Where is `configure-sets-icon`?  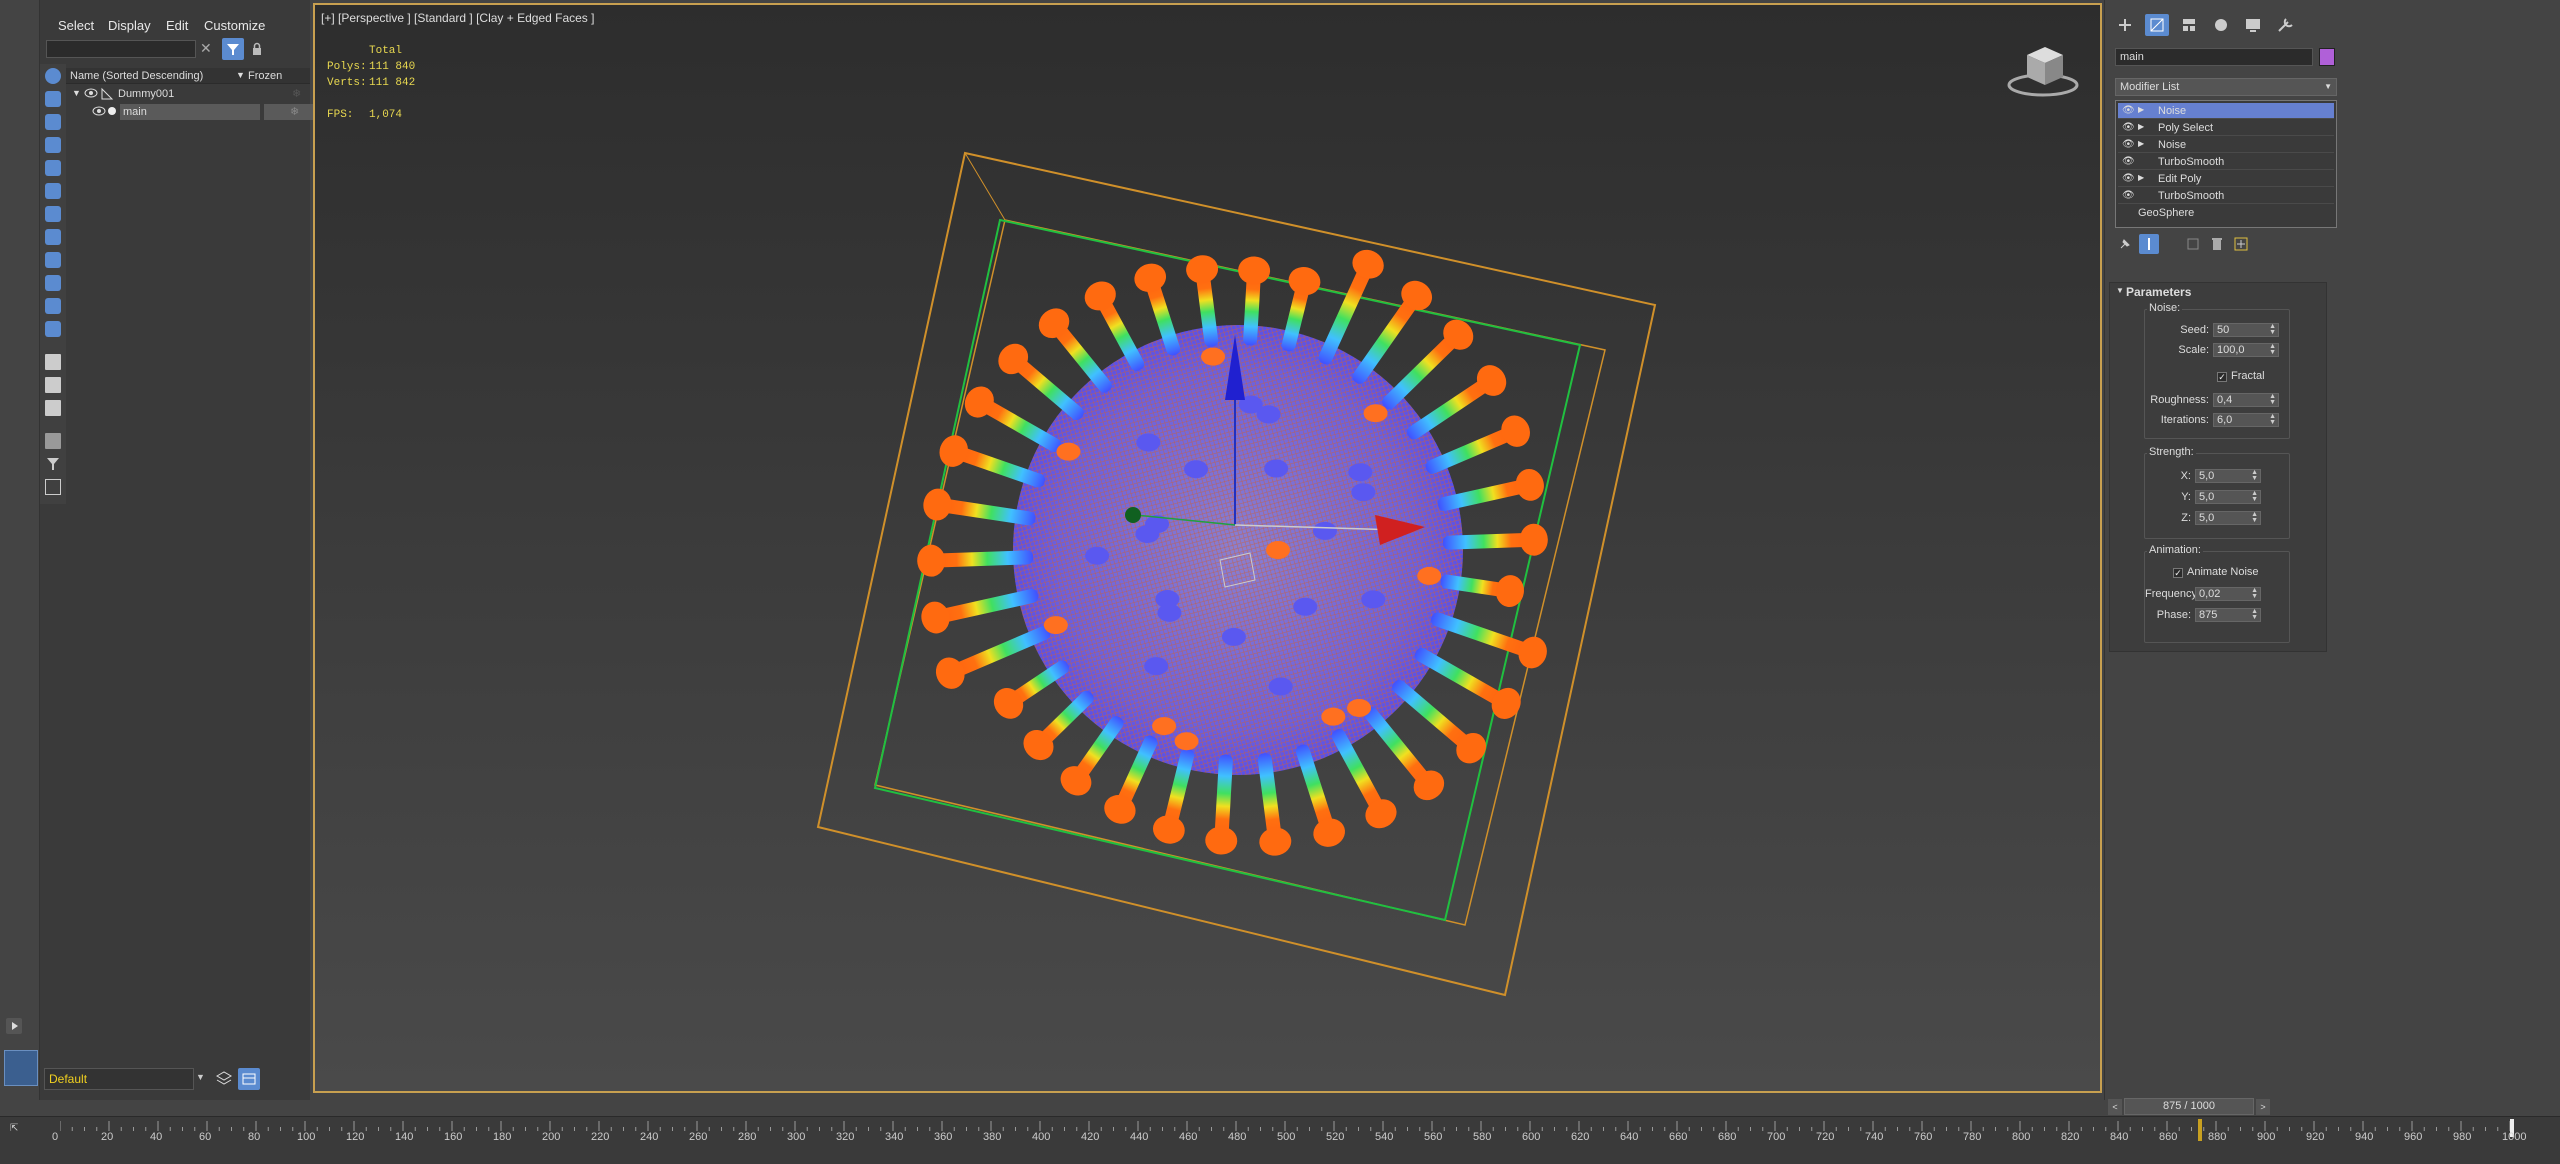 configure-sets-icon is located at coordinates (2241, 244).